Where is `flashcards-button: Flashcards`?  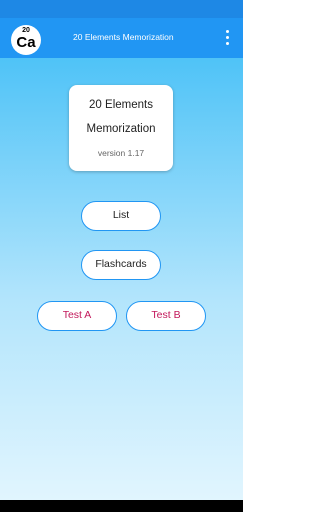
flashcards-button: Flashcards is located at coordinates (121, 265).